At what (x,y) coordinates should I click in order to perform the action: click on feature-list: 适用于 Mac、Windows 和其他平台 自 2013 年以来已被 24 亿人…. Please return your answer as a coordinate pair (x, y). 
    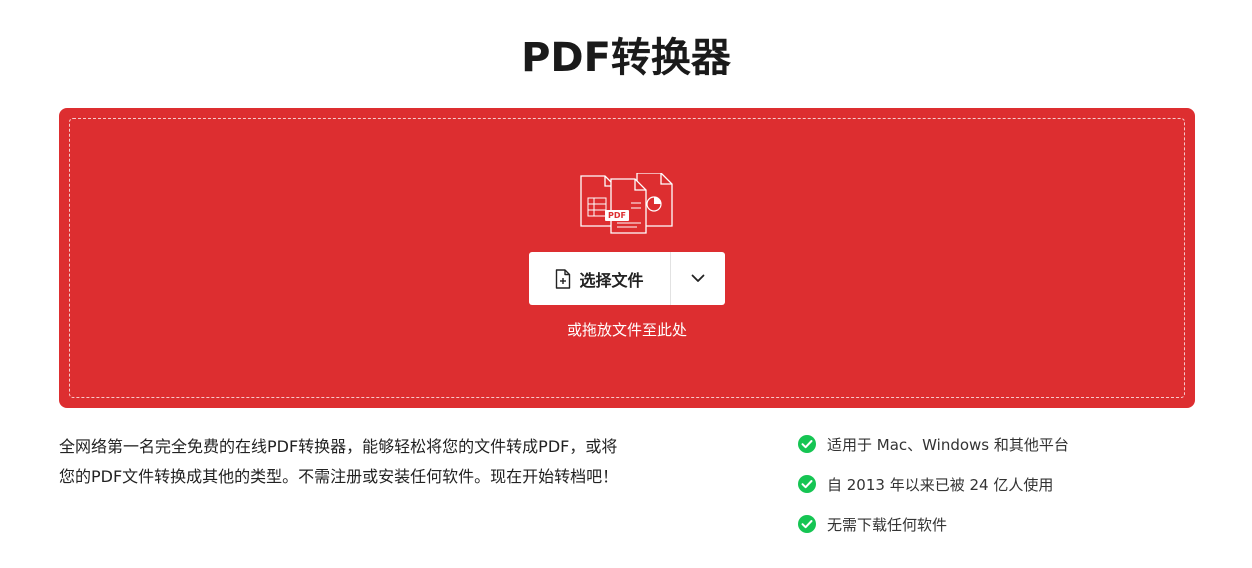
    Looking at the image, I should click on (933, 492).